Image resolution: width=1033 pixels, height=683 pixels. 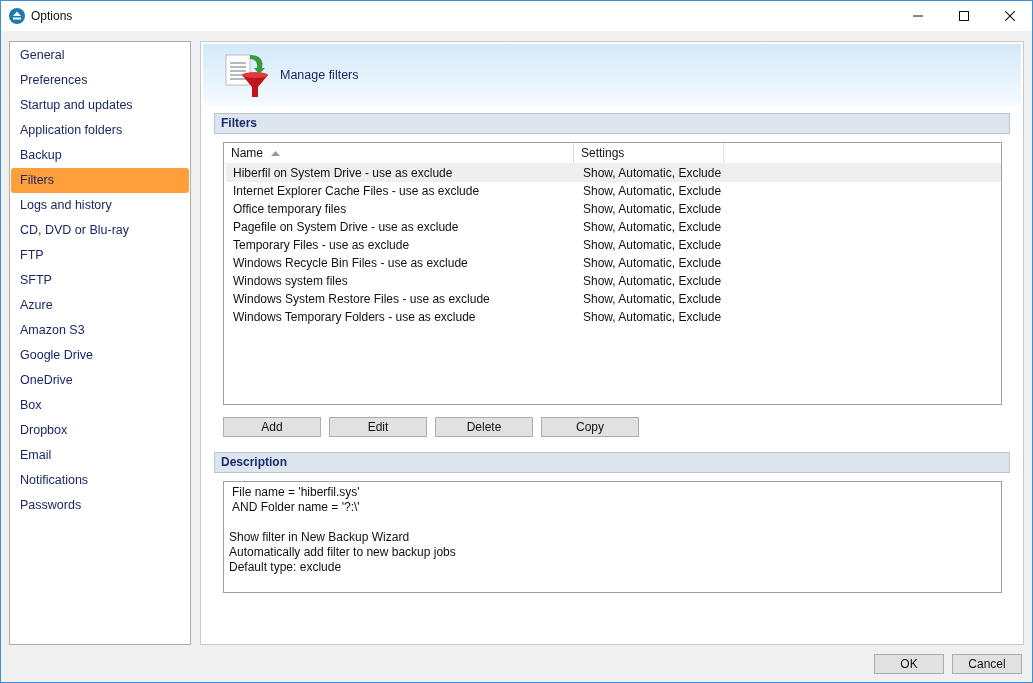 I want to click on filter-row: Windows system files Show, Automatic, Exclude, so click(x=613, y=281).